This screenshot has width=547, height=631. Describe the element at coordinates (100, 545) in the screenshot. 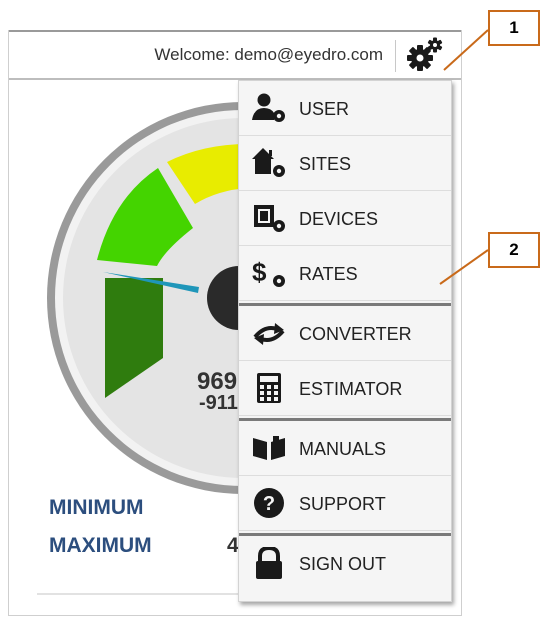

I see `maximum-label: MAXIMUM` at that location.